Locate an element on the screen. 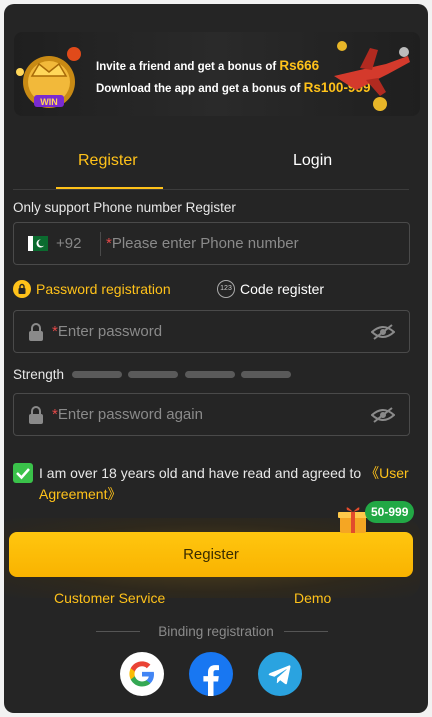  demo-link: Demo is located at coordinates (312, 598).